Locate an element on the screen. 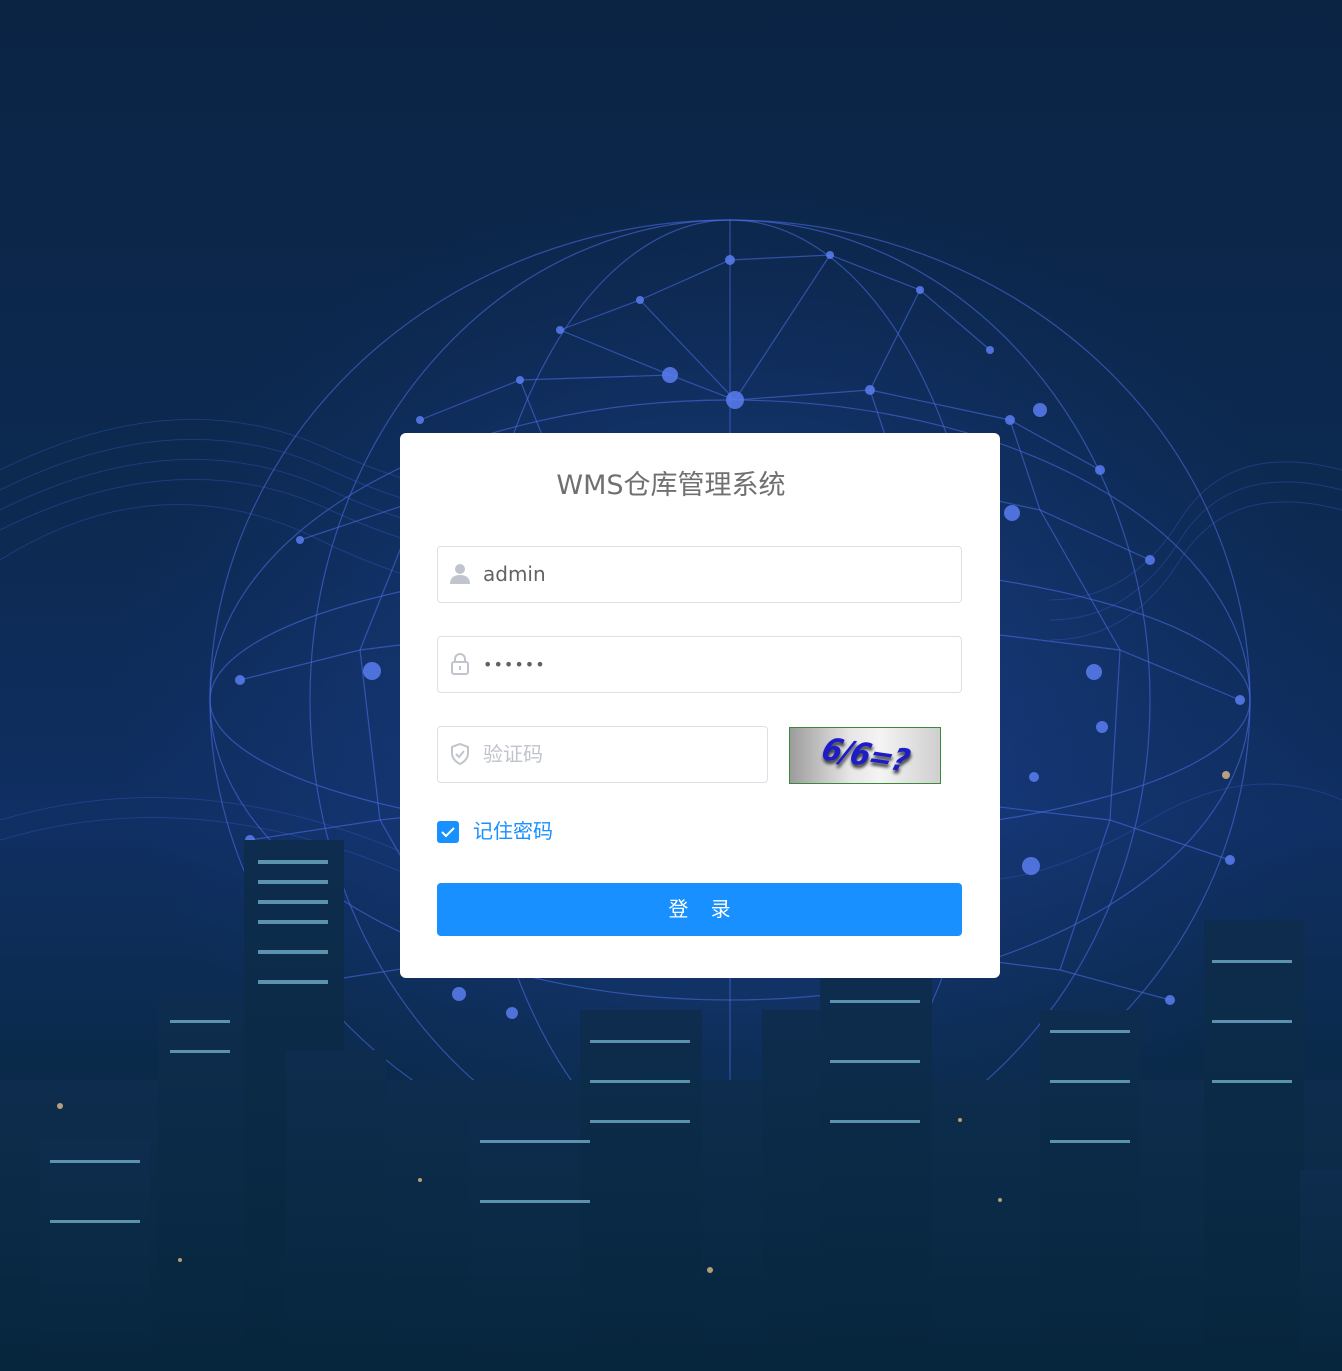 This screenshot has height=1371, width=1342. username-field: admin is located at coordinates (699, 574).